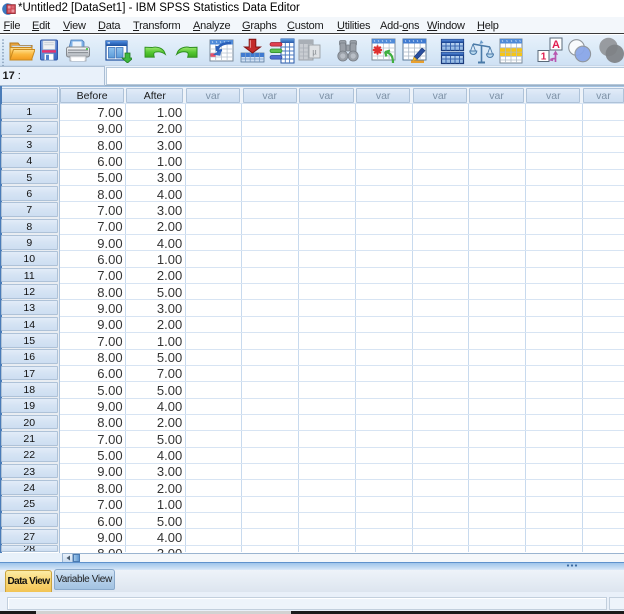 This screenshot has width=624, height=614. What do you see at coordinates (556, 45) in the screenshot?
I see `svg-text: A` at bounding box center [556, 45].